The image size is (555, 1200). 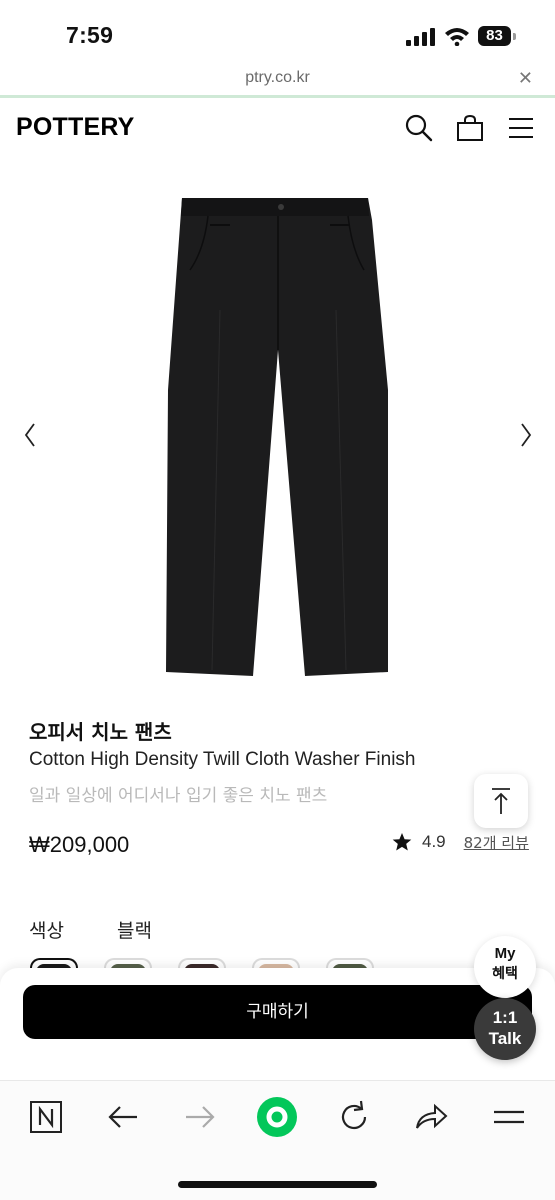 What do you see at coordinates (505, 974) in the screenshot?
I see `benefit-label-line2: 혜택` at bounding box center [505, 974].